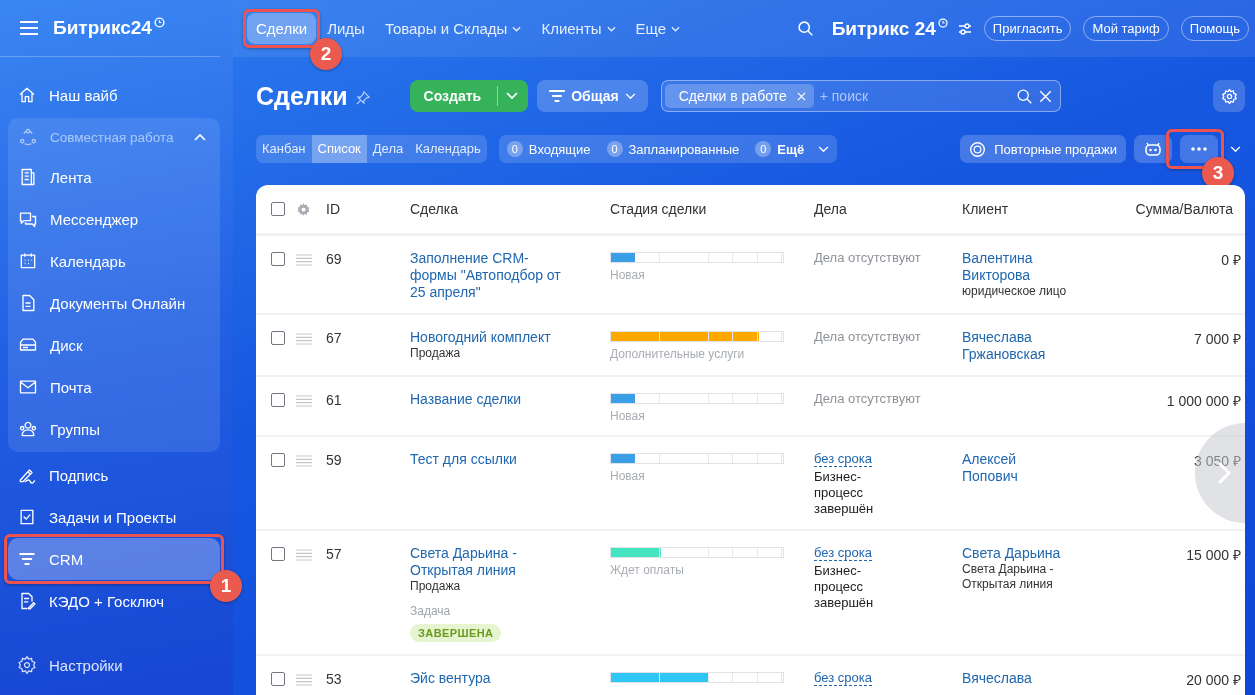 This screenshot has width=1255, height=695. What do you see at coordinates (388, 149) in the screenshot?
I see `view-tab: Дела` at bounding box center [388, 149].